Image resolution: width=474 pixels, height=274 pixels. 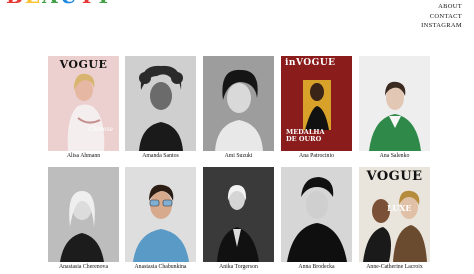 I want to click on model-card: VOGUE LUXE Anne-Catherine Lacroix, so click(x=394, y=218).